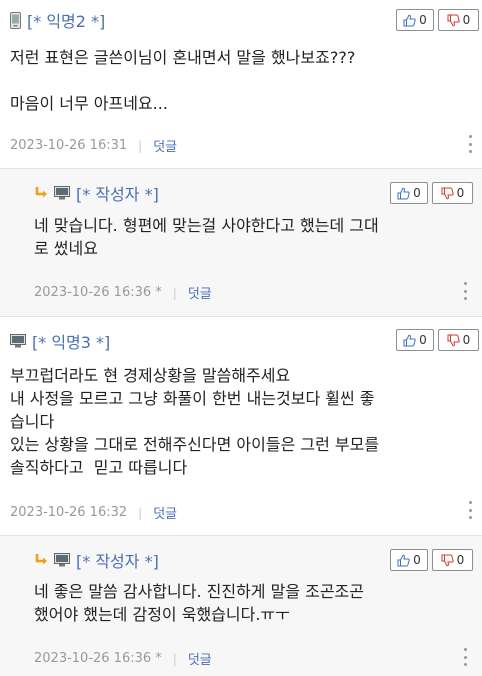 This screenshot has height=676, width=482. Describe the element at coordinates (241, 19) in the screenshot. I see `comment-header: [* 익명2 *] 0 0` at that location.